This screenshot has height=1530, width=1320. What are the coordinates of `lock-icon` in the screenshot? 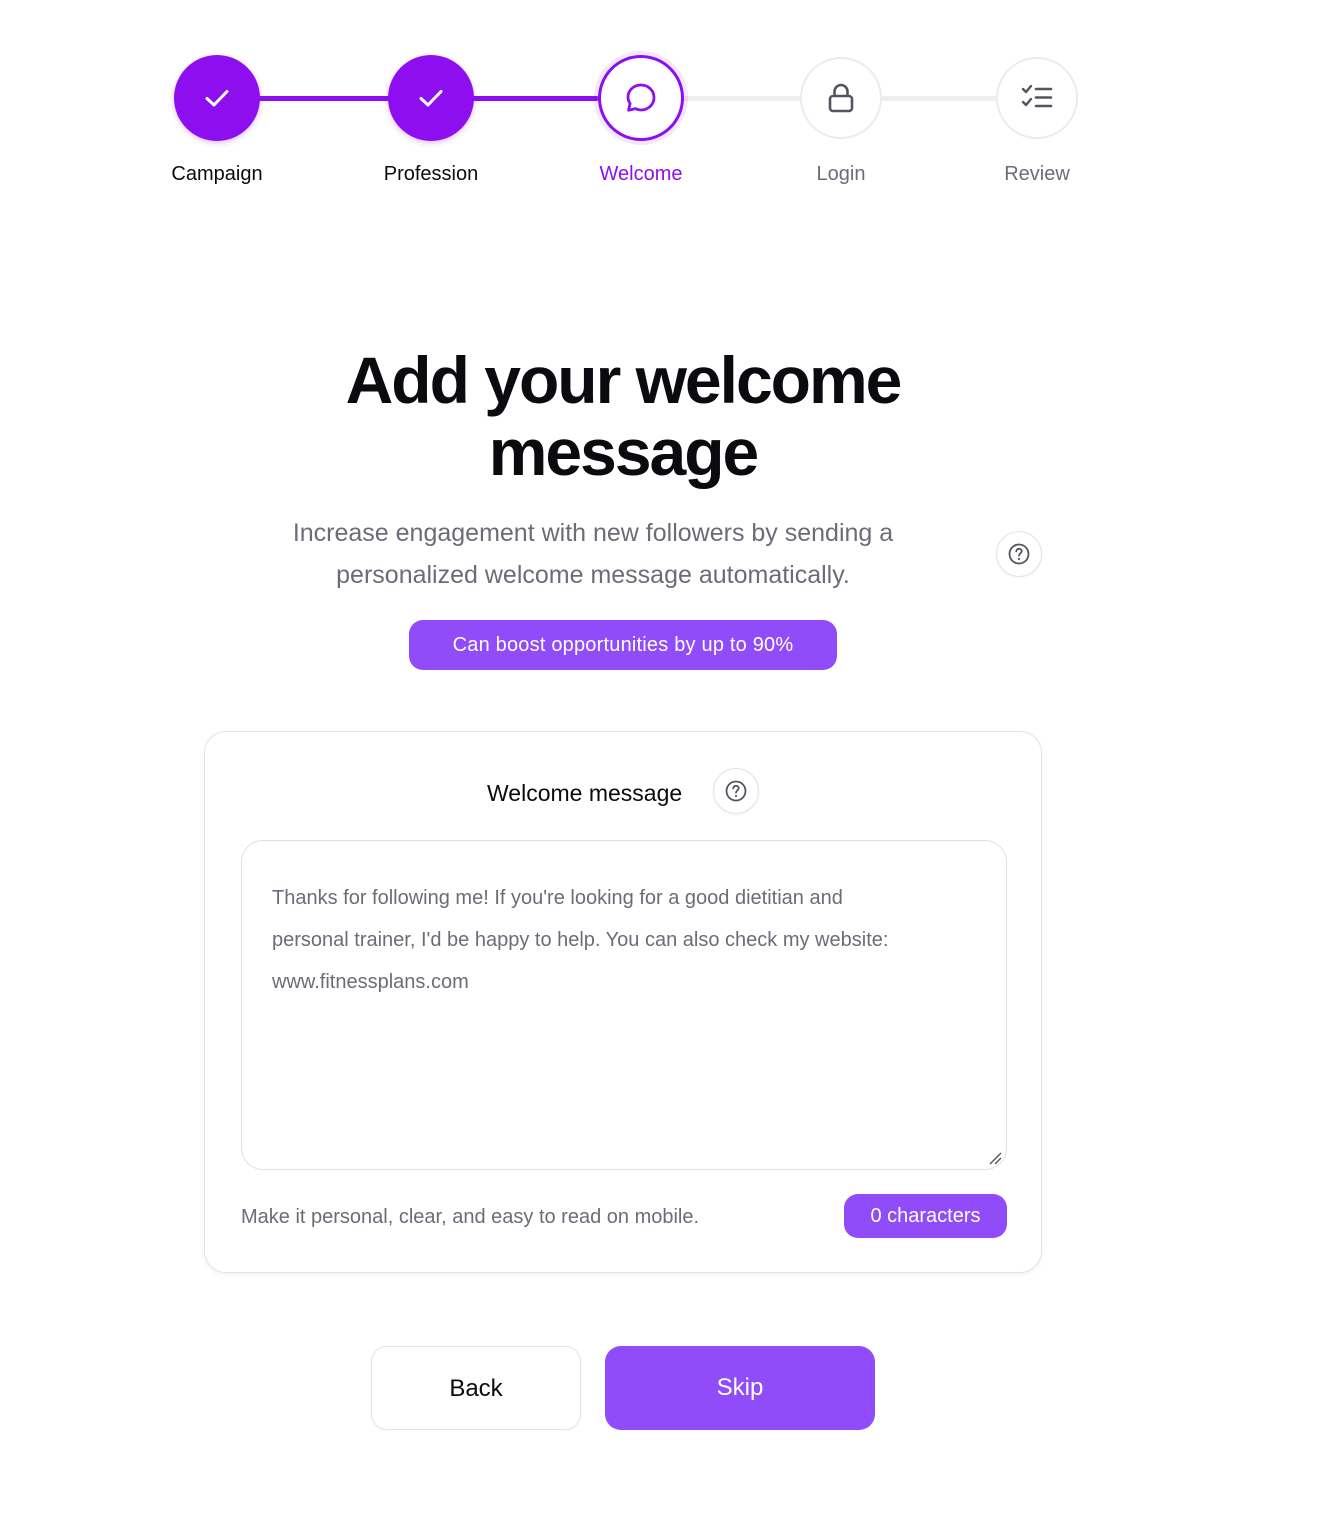 It's located at (841, 98).